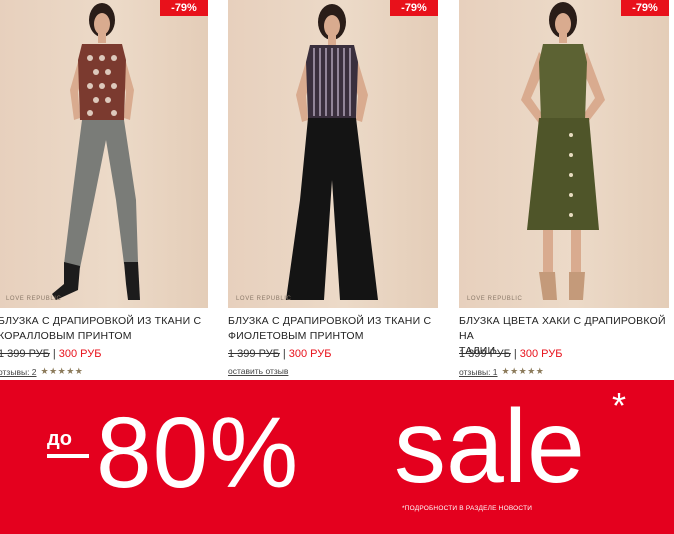 The image size is (674, 534). What do you see at coordinates (104, 371) in the screenshot?
I see `reviews-row: отзывы: 2 ★★★★★` at bounding box center [104, 371].